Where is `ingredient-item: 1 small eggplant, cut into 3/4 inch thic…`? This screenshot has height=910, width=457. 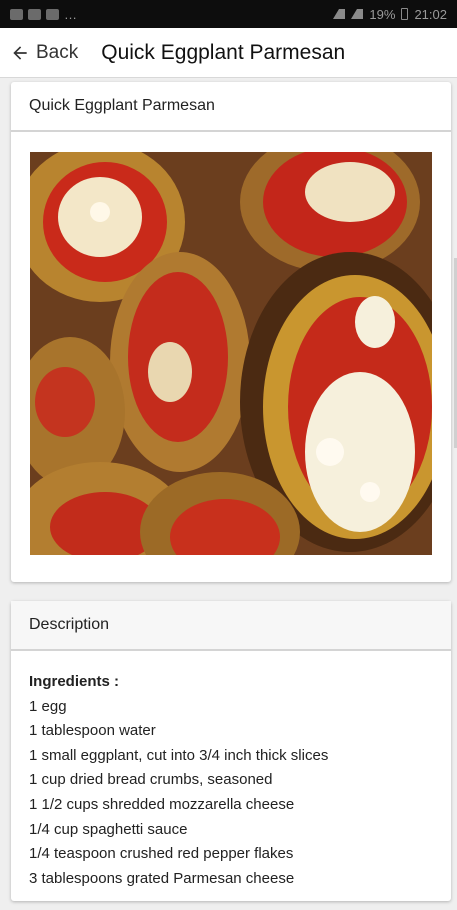 ingredient-item: 1 small eggplant, cut into 3/4 inch thic… is located at coordinates (179, 755).